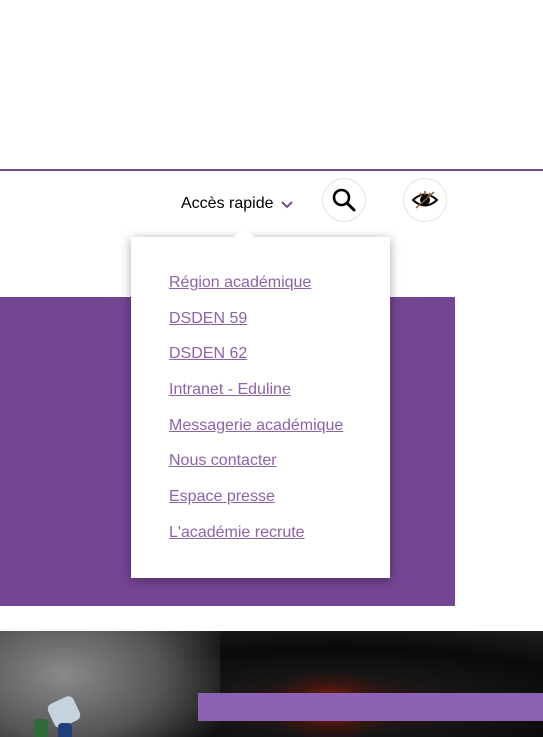 The height and width of the screenshot is (737, 543). I want to click on list-item: Espace presse, so click(256, 505).